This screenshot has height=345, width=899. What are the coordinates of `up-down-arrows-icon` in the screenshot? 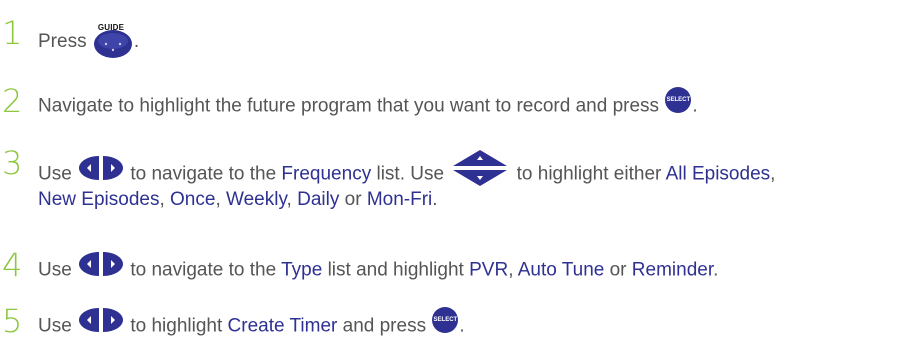 It's located at (480, 172).